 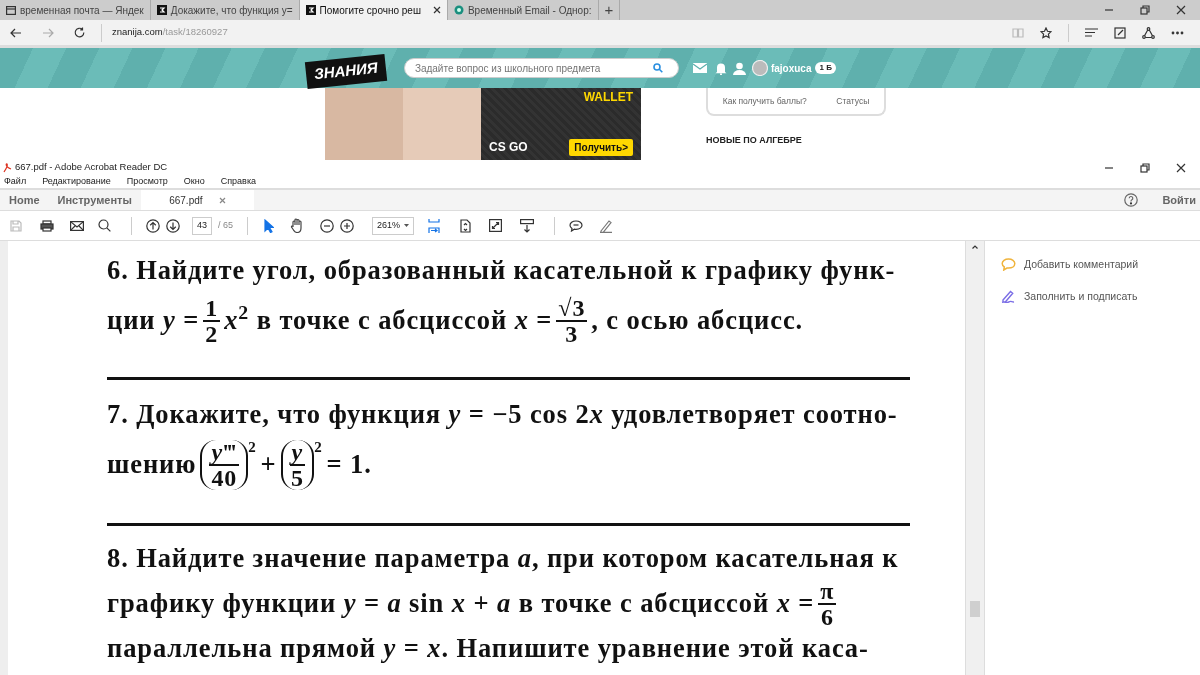 What do you see at coordinates (231, 10) in the screenshot?
I see `tab-title: Докажите, что функция у=` at bounding box center [231, 10].